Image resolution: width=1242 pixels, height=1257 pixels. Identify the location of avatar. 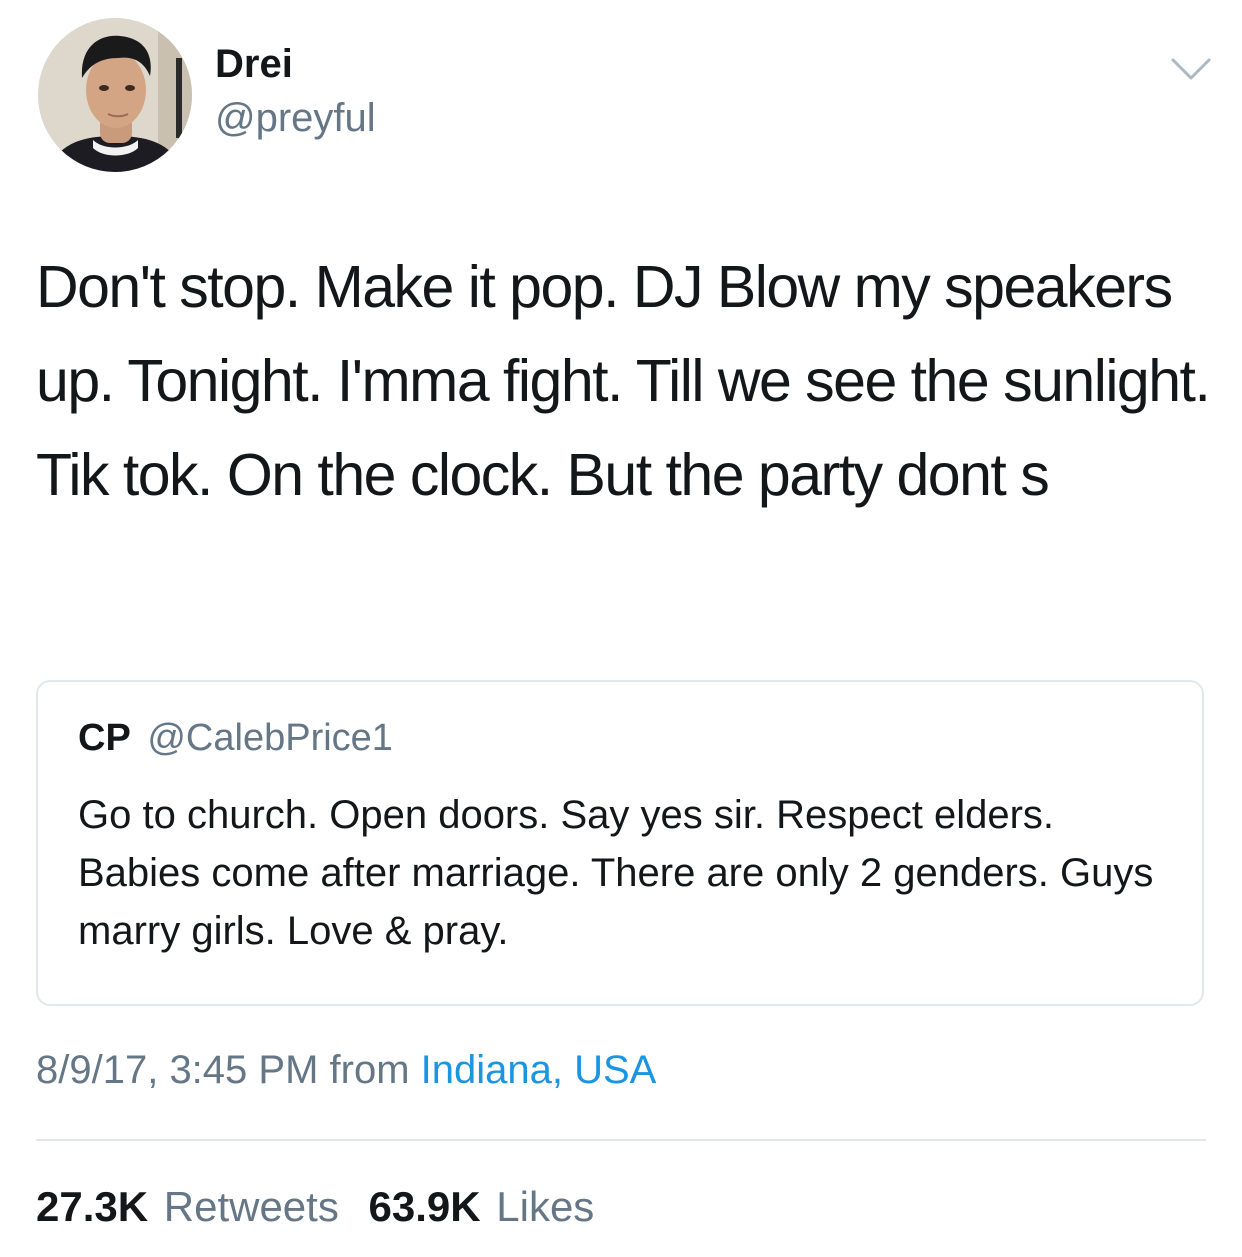
(115, 95).